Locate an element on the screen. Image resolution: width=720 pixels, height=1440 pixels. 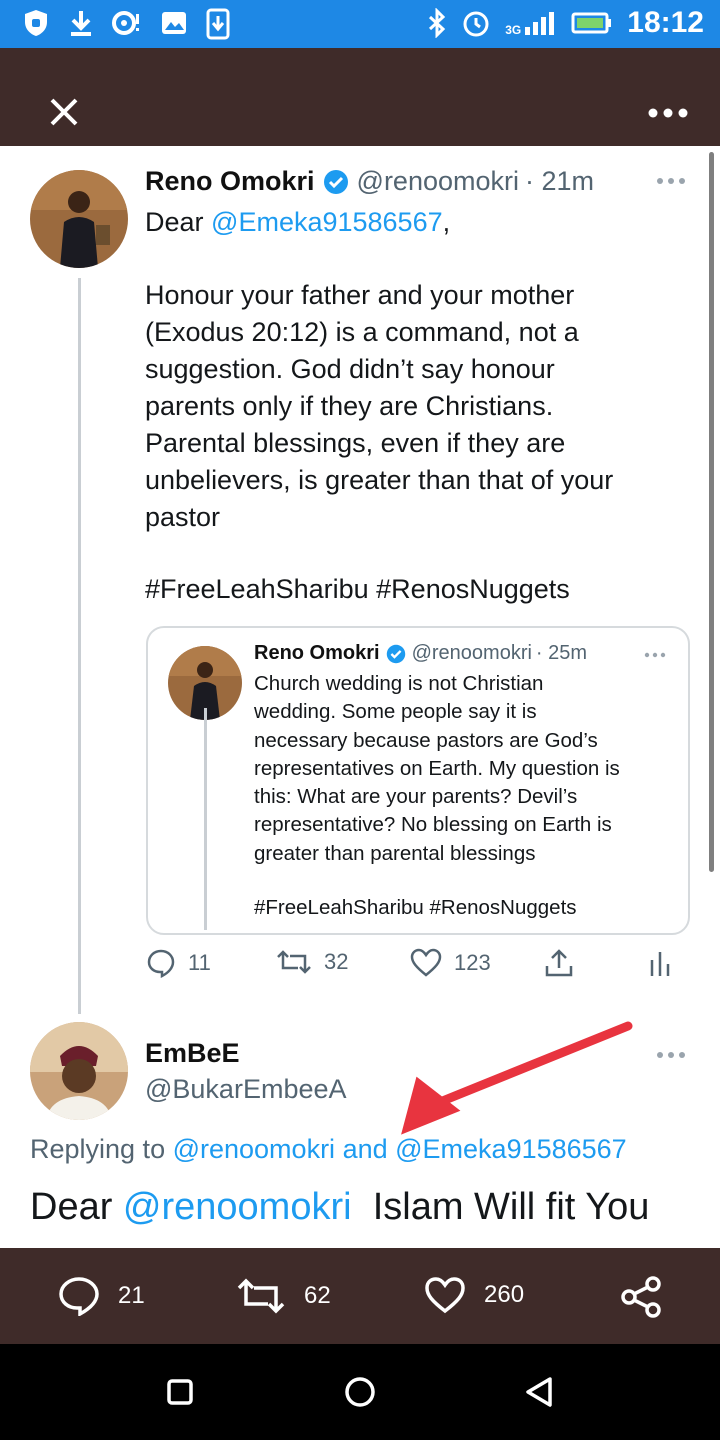
likes-button: 260 is located at coordinates (474, 1295).